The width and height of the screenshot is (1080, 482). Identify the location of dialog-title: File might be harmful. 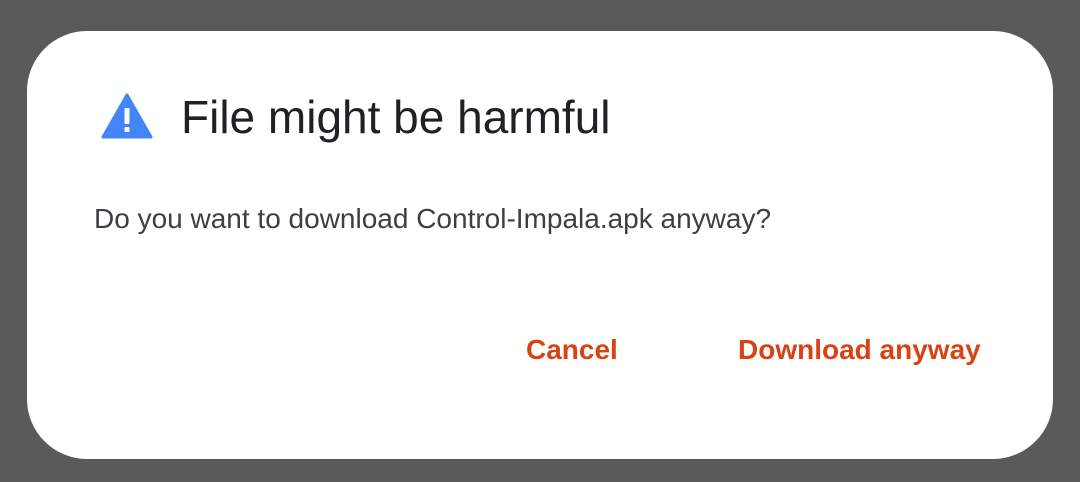
(396, 117).